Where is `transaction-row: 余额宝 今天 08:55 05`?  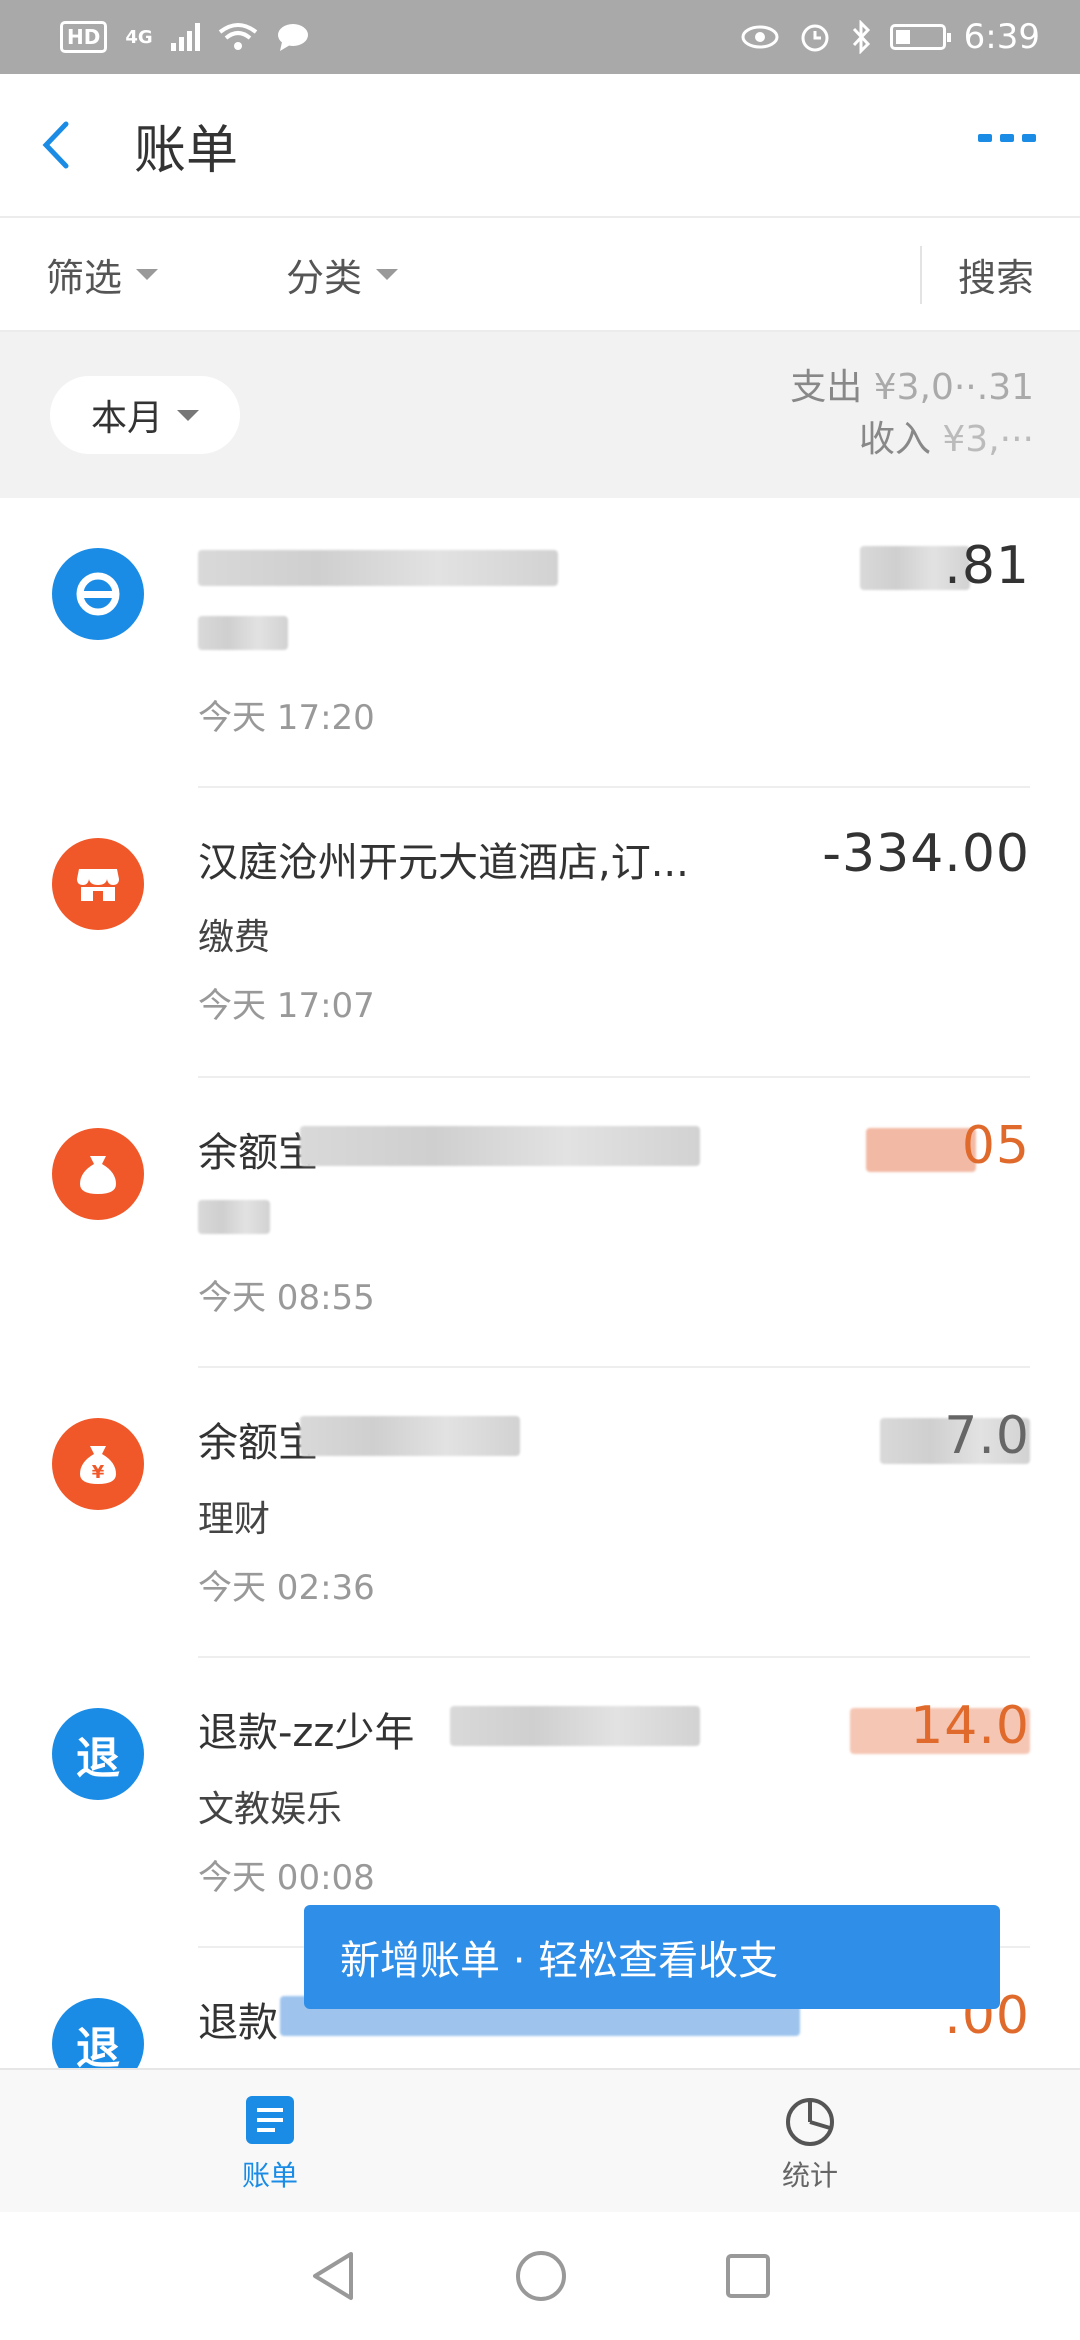 transaction-row: 余额宝 今天 08:55 05 is located at coordinates (540, 1223).